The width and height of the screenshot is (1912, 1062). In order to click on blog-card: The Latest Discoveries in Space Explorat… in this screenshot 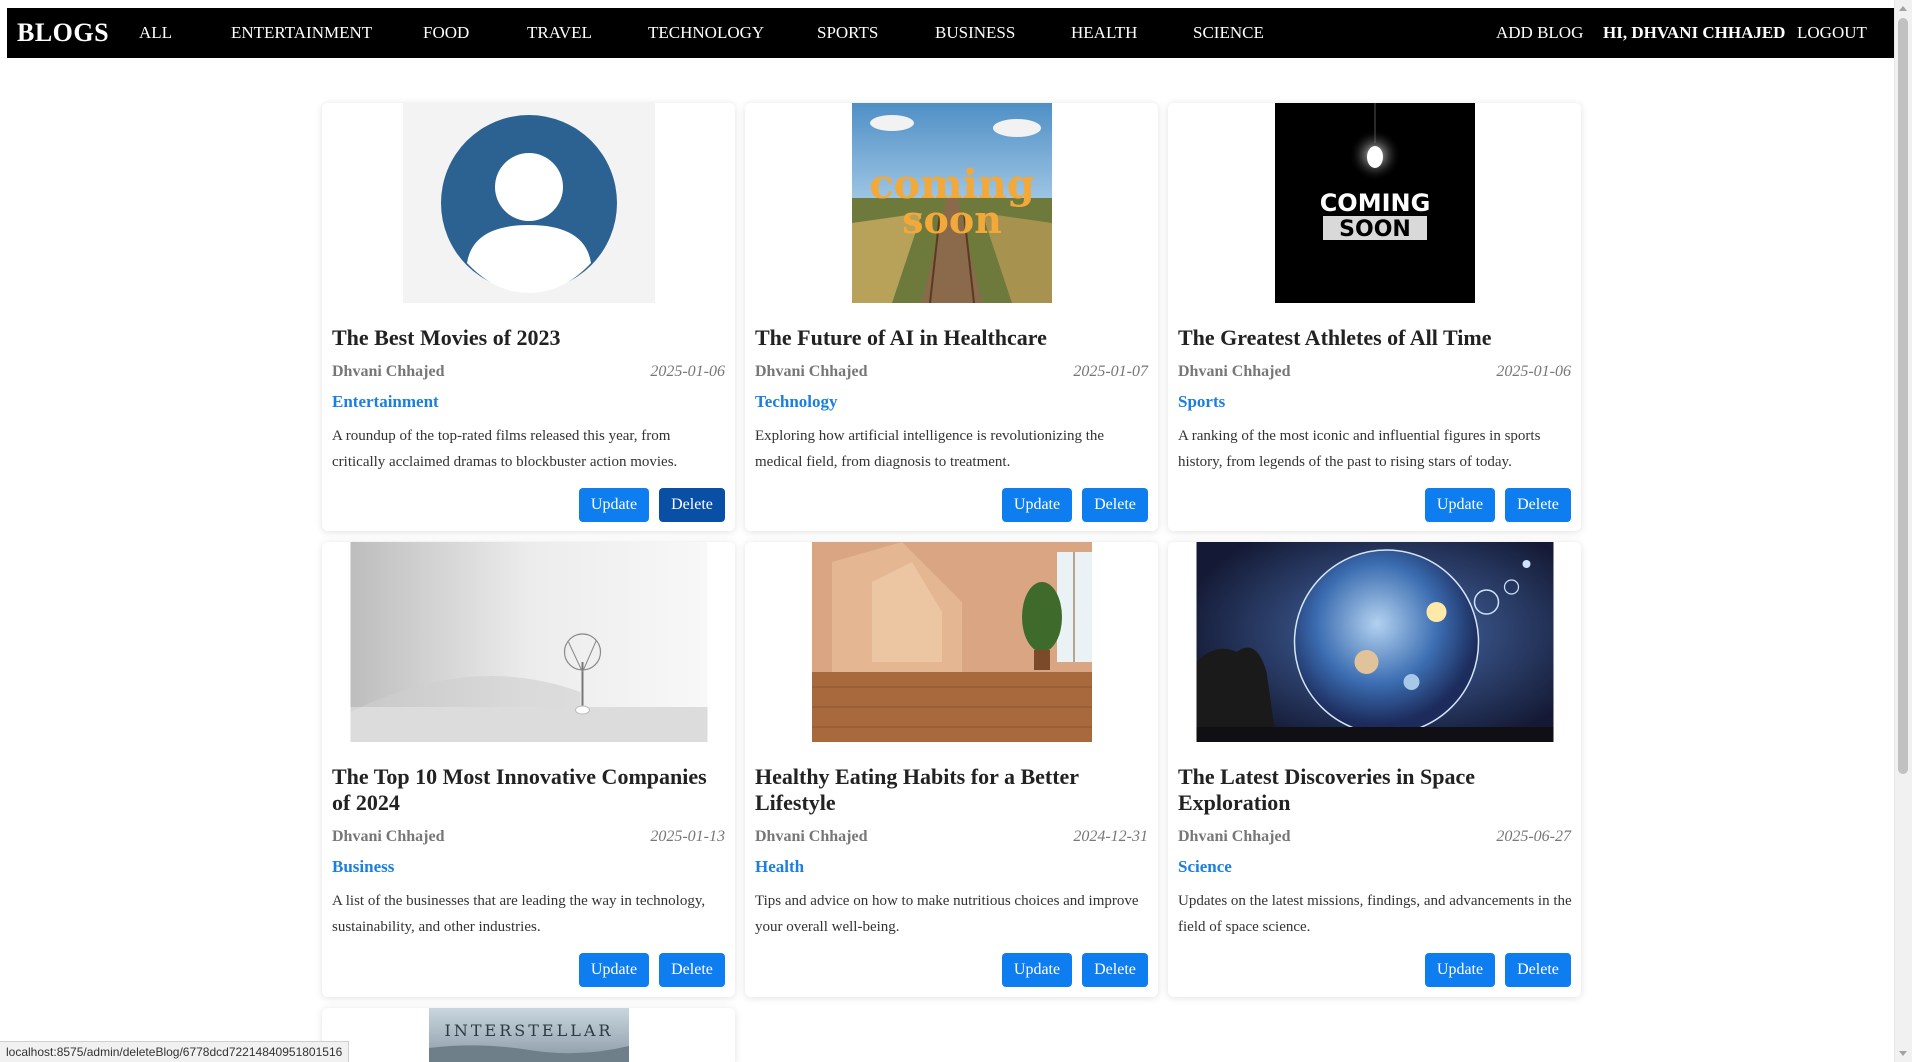, I will do `click(1374, 769)`.